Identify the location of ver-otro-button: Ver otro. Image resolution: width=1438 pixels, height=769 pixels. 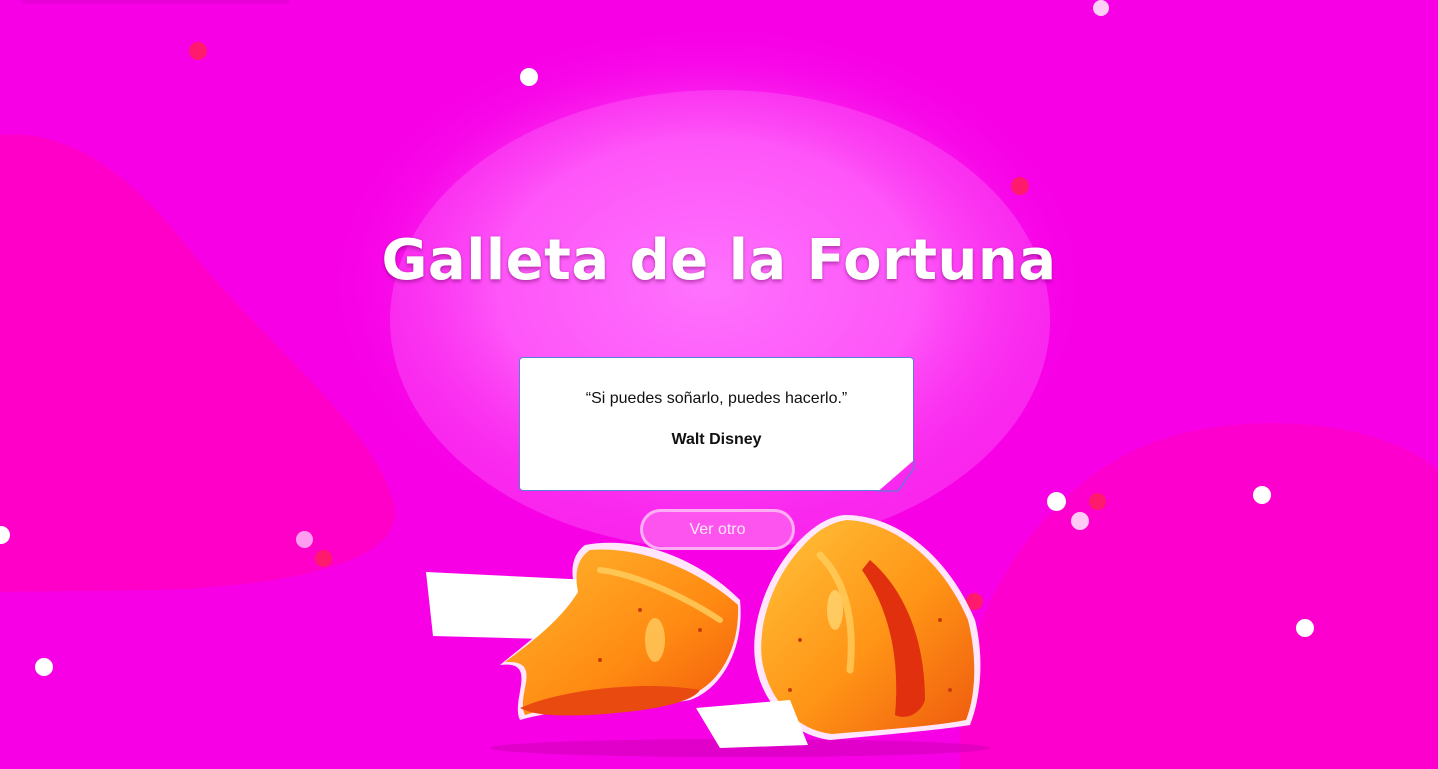
(717, 529).